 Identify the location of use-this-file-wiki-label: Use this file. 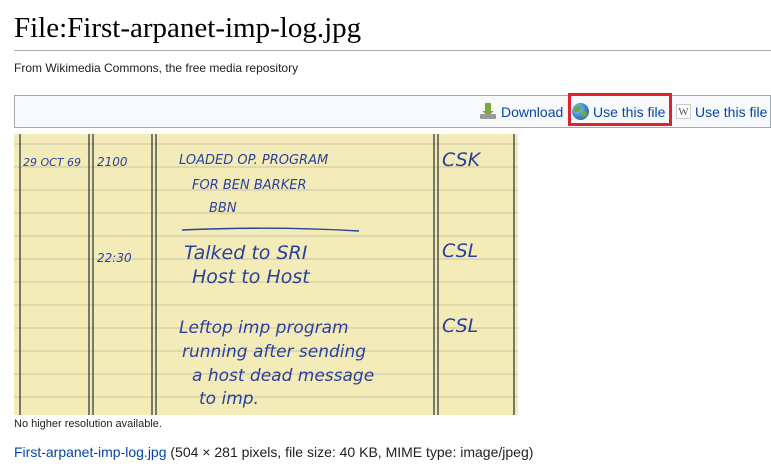
(731, 111).